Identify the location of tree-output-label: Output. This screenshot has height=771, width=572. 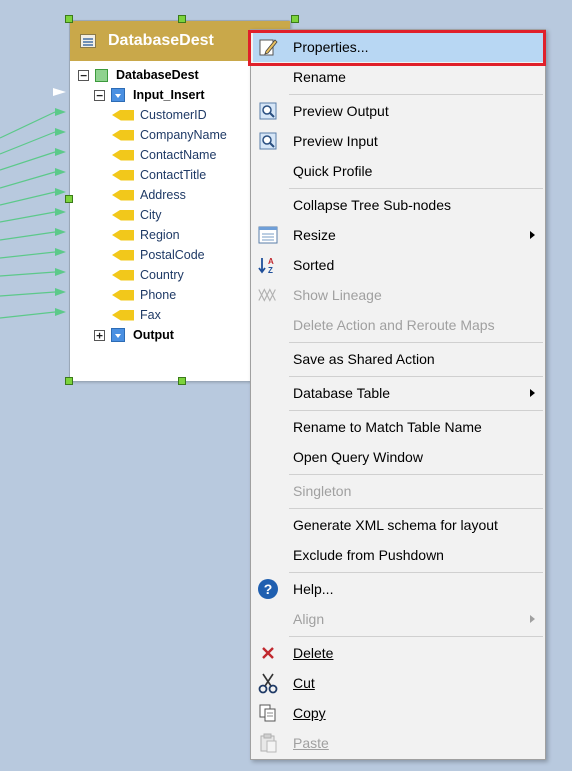
(153, 335).